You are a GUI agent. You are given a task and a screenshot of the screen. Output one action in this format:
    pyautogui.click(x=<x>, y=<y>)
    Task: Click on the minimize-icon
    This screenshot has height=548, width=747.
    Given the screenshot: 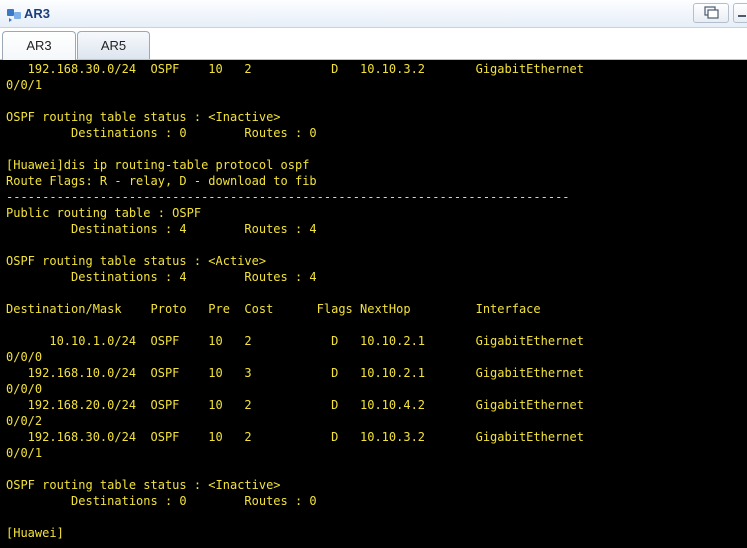 What is the action you would take?
    pyautogui.click(x=740, y=16)
    